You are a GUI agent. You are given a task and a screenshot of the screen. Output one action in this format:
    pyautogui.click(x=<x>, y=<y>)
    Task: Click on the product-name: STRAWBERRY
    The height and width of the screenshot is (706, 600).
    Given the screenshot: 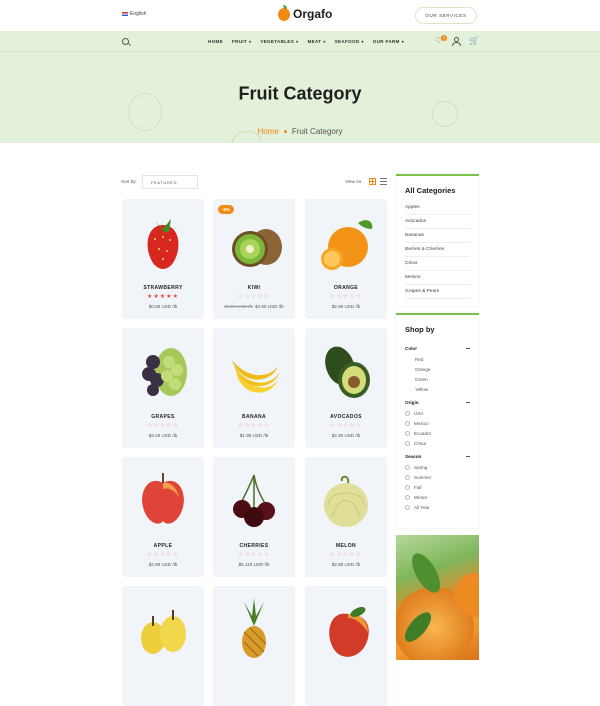 What is the action you would take?
    pyautogui.click(x=163, y=288)
    